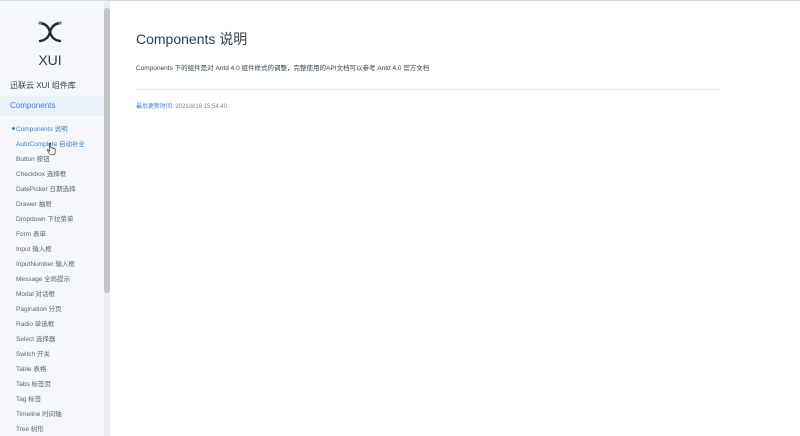  I want to click on last-updated-label: 最后更新时间:, so click(155, 107).